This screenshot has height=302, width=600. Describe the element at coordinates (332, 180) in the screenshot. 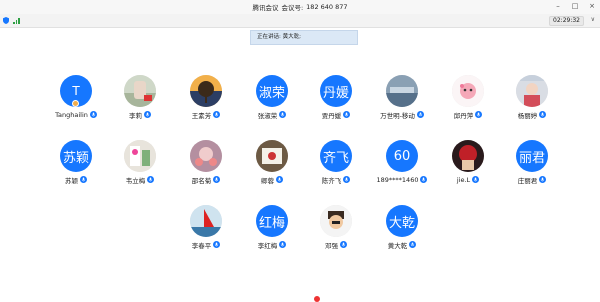

I see `participant-name: 陈齐飞` at that location.